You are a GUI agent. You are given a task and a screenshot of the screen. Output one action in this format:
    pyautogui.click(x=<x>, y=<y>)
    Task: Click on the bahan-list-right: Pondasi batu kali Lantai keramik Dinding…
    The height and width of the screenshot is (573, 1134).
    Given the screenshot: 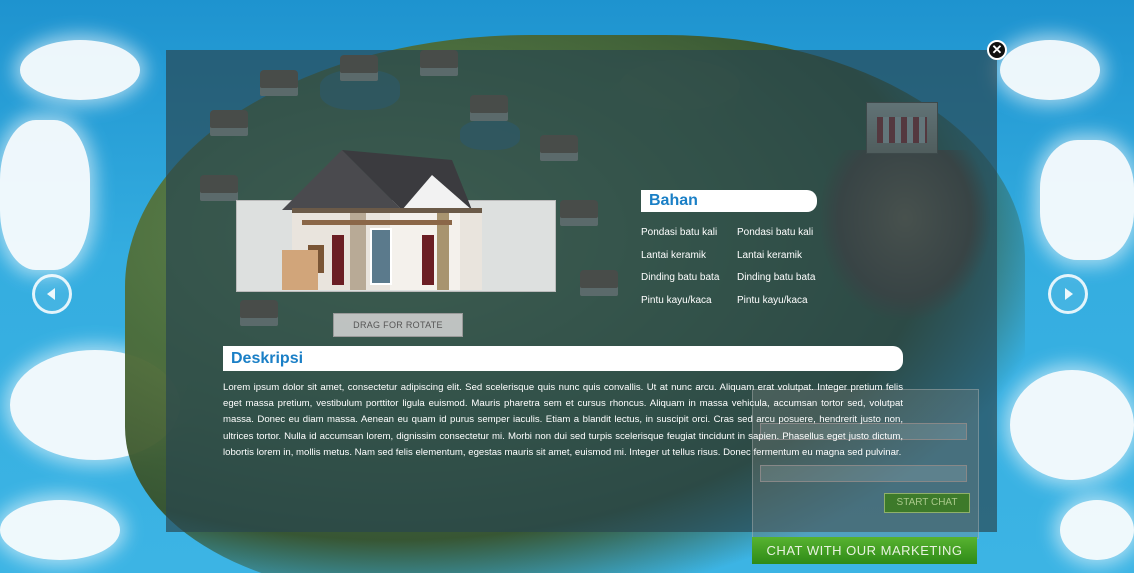 What is the action you would take?
    pyautogui.click(x=776, y=267)
    